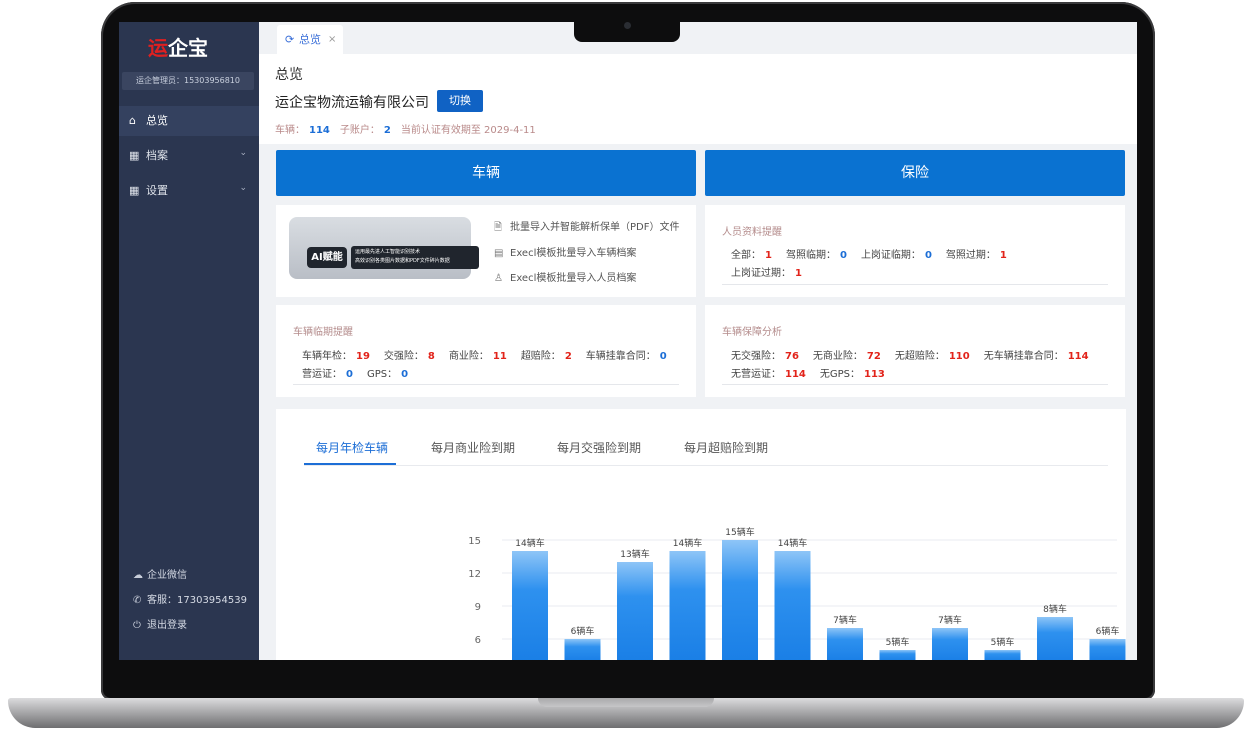 This screenshot has height=738, width=1252. What do you see at coordinates (290, 130) in the screenshot?
I see `vehicles-label: 车辆：` at bounding box center [290, 130].